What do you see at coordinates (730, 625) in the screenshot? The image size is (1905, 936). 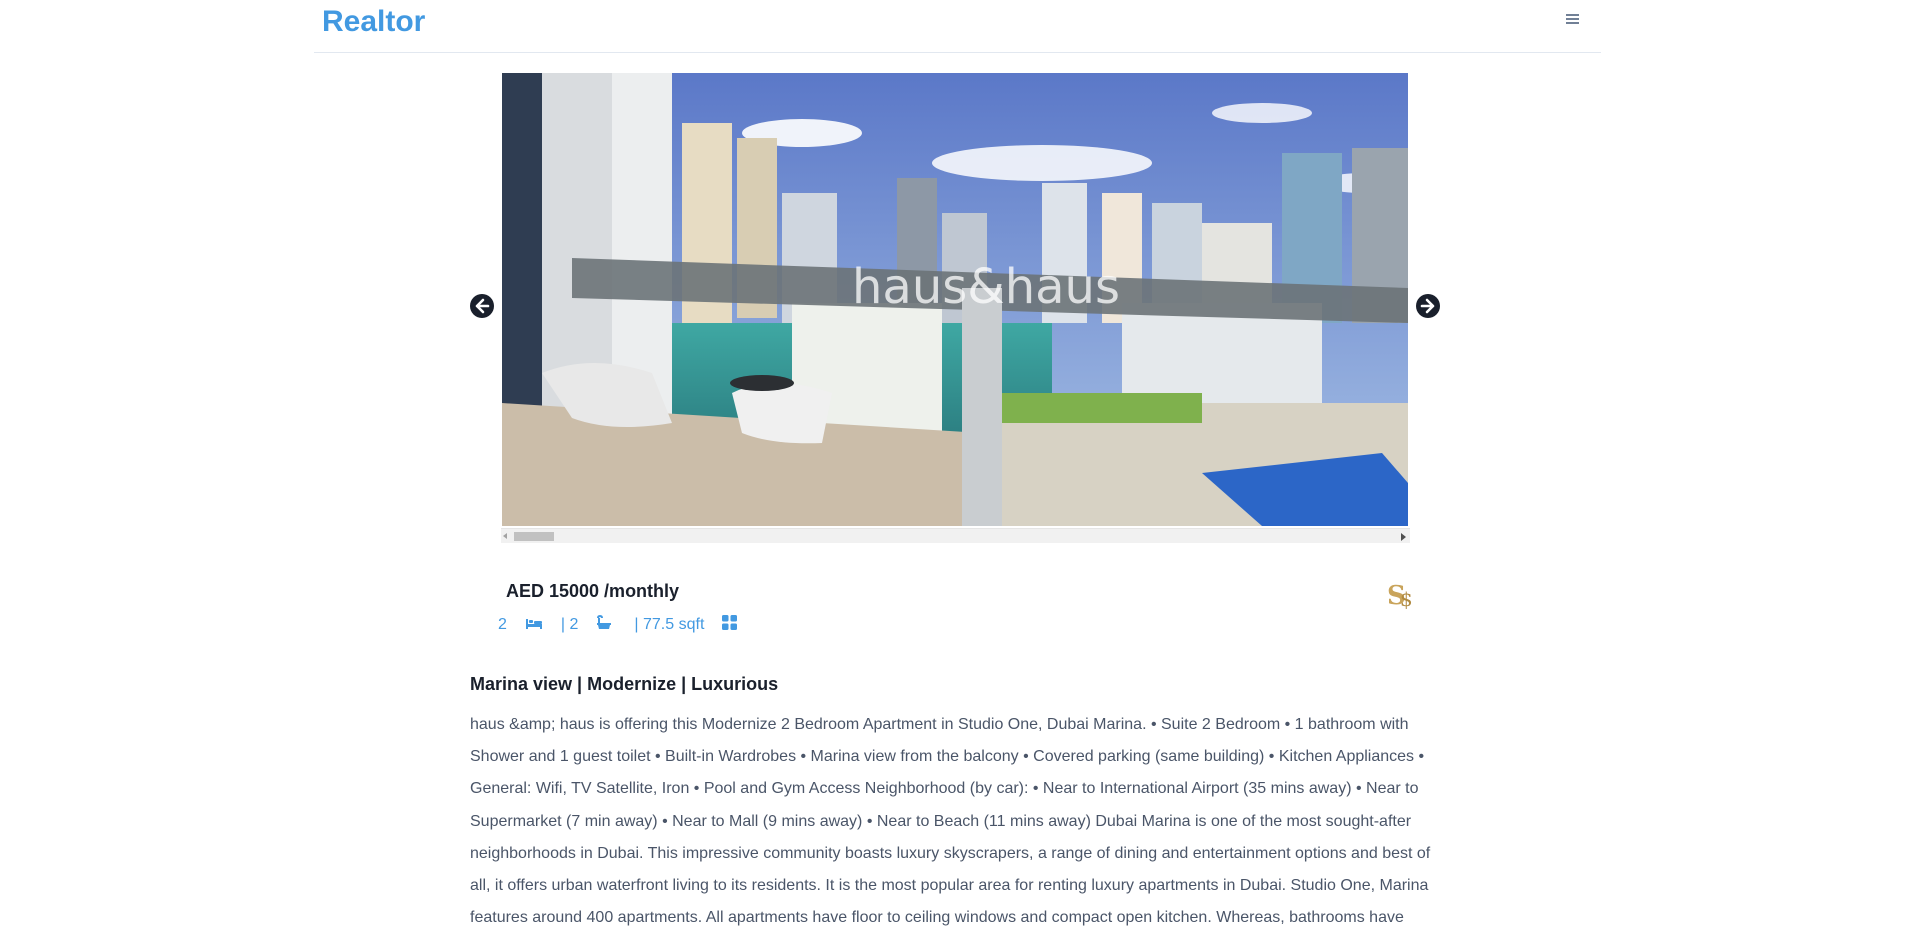 I see `grid-icon` at bounding box center [730, 625].